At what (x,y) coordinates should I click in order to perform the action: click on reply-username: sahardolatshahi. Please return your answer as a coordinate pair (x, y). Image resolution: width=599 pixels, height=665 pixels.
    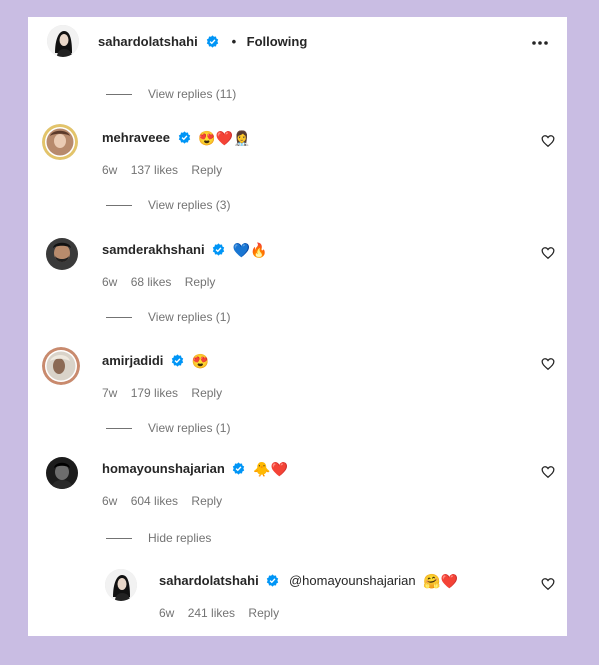
    Looking at the image, I should click on (209, 580).